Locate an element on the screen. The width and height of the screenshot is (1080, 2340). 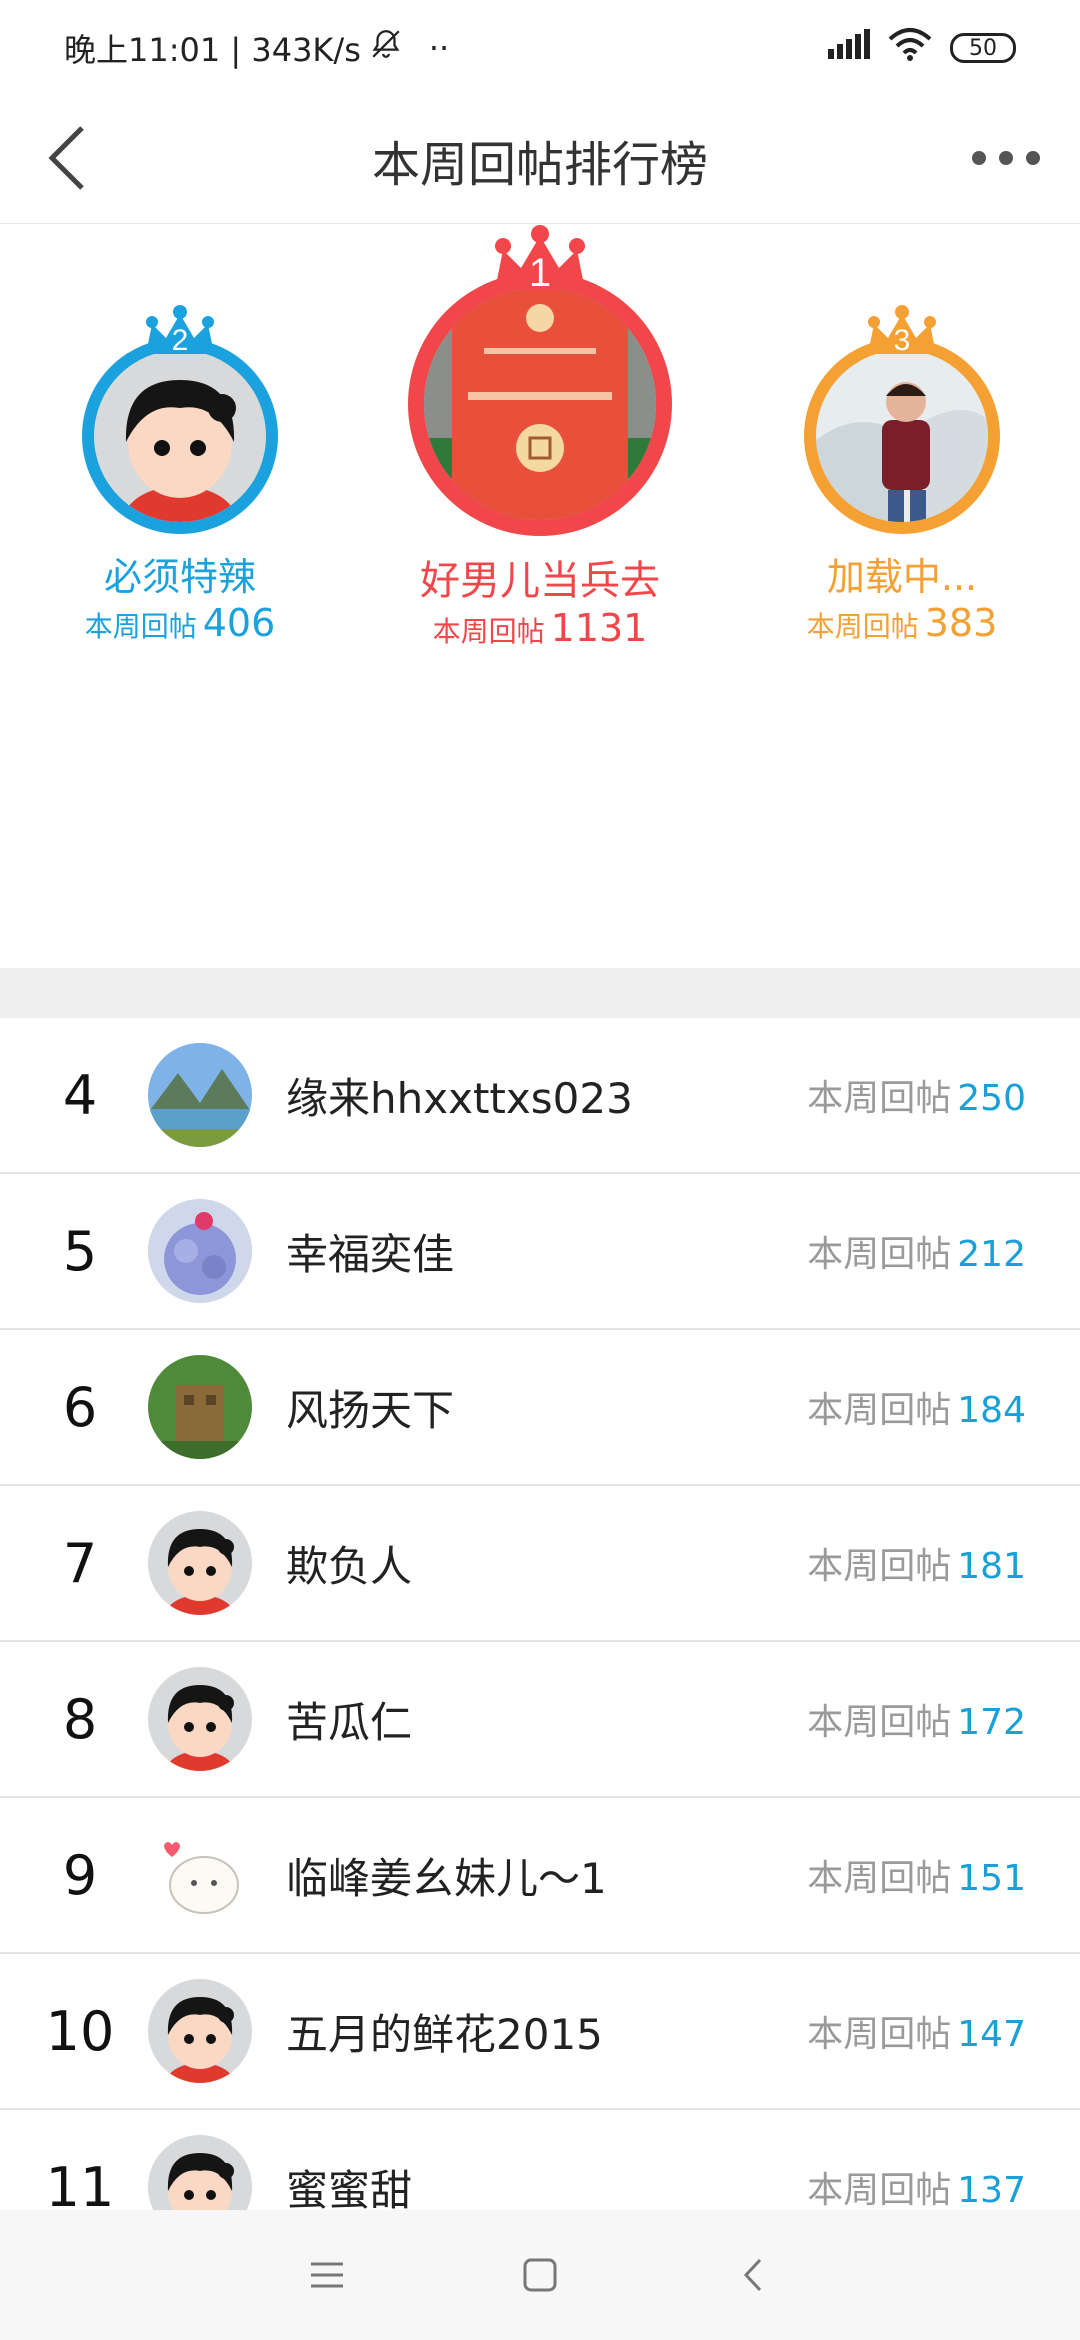
ranking-row-10: 10 五月的鲜花2015 本周回帖 147 is located at coordinates (540, 2032).